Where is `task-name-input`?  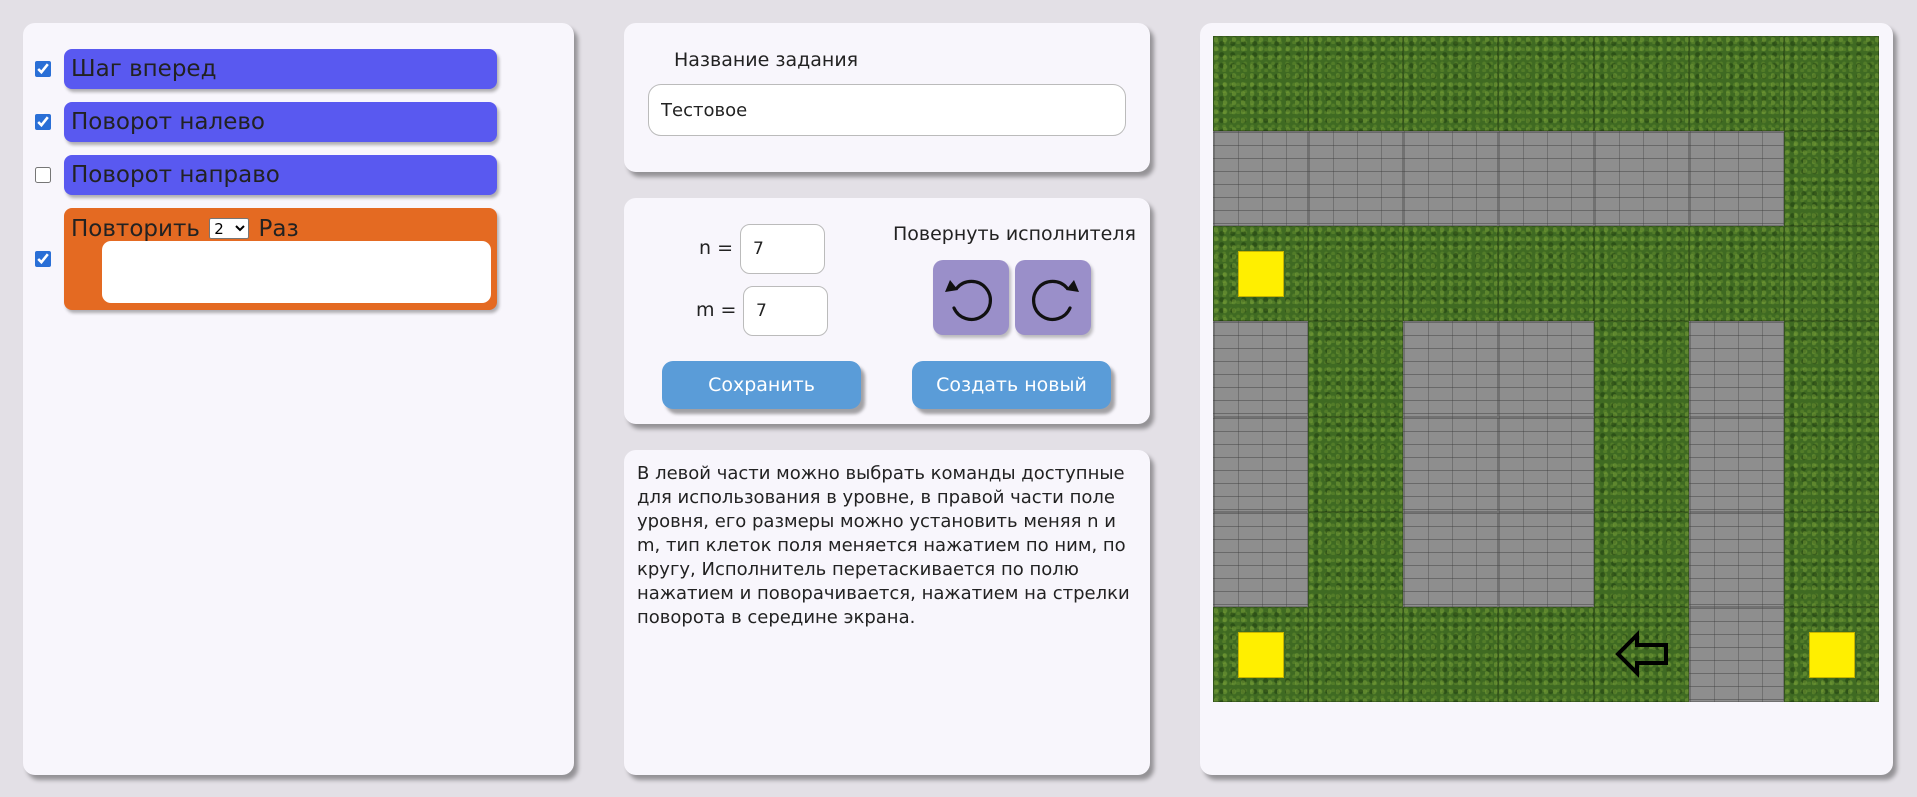 task-name-input is located at coordinates (887, 110).